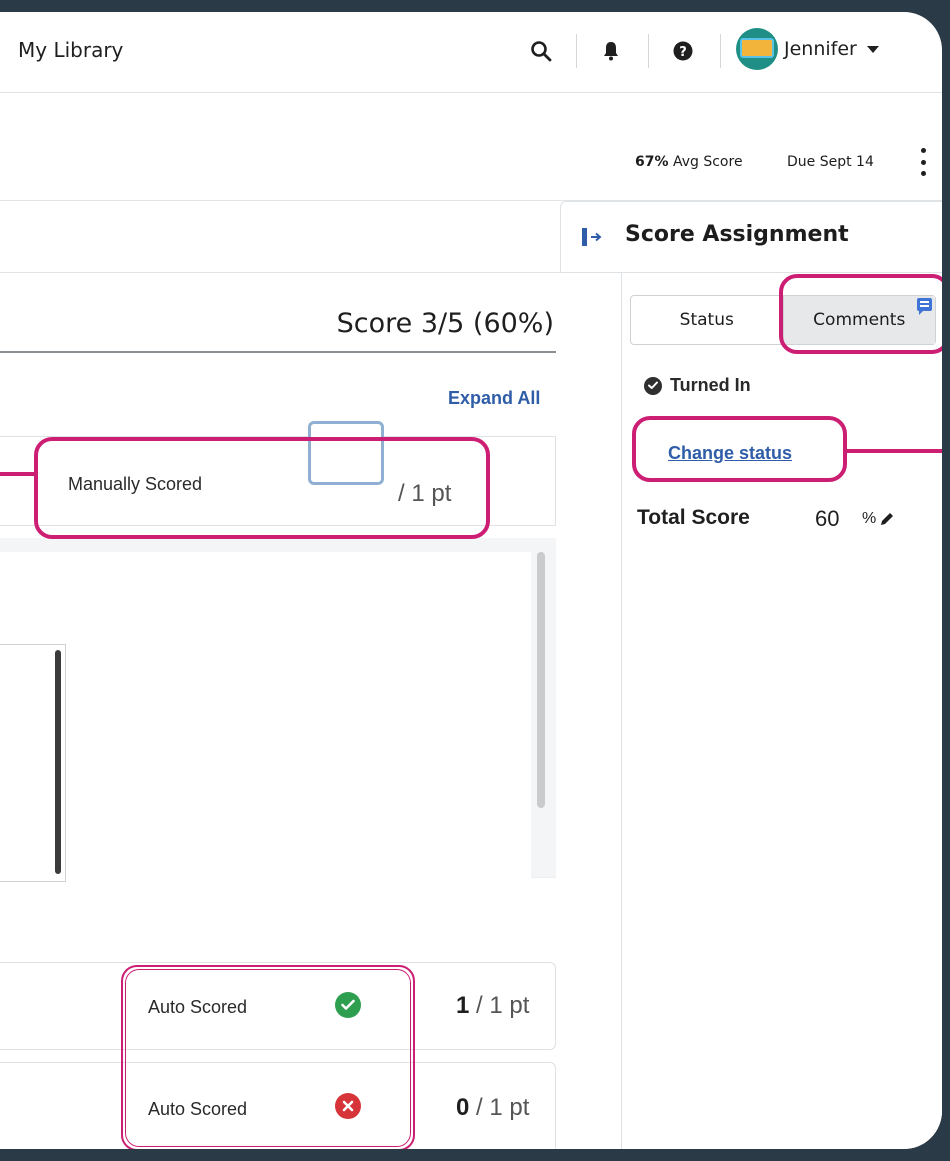 This screenshot has height=1161, width=950. Describe the element at coordinates (278, 321) in the screenshot. I see `score-header: Score 3/5 (60%)` at that location.